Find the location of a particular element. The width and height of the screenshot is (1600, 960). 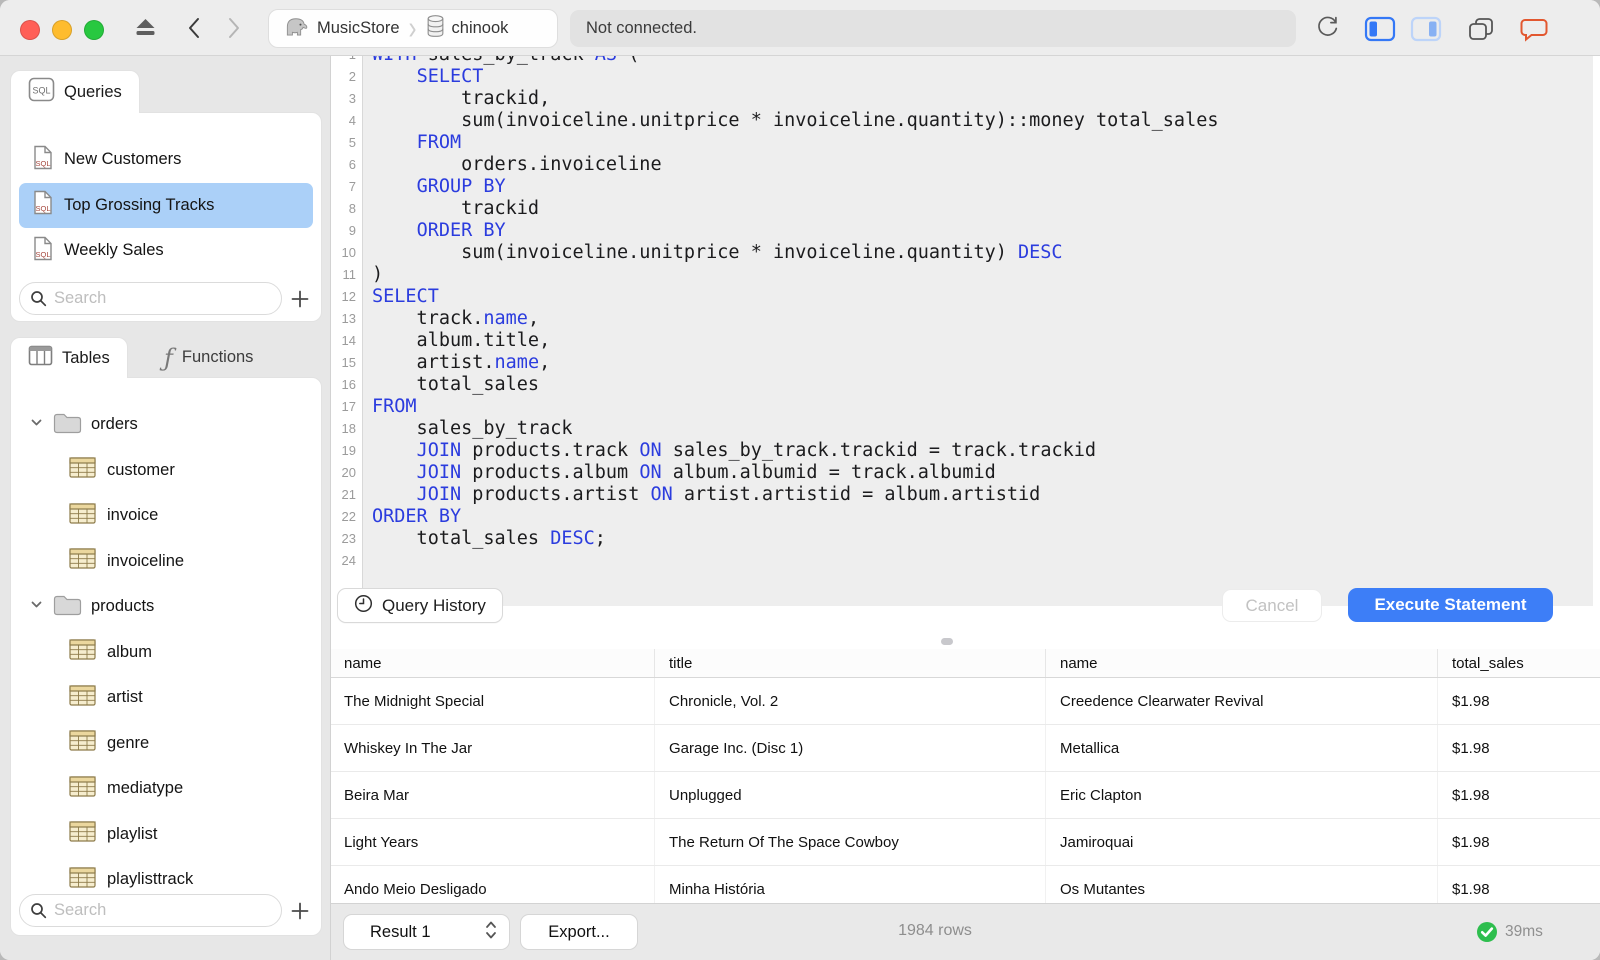

sidebar-item-playlist: playlist is located at coordinates (166, 835).